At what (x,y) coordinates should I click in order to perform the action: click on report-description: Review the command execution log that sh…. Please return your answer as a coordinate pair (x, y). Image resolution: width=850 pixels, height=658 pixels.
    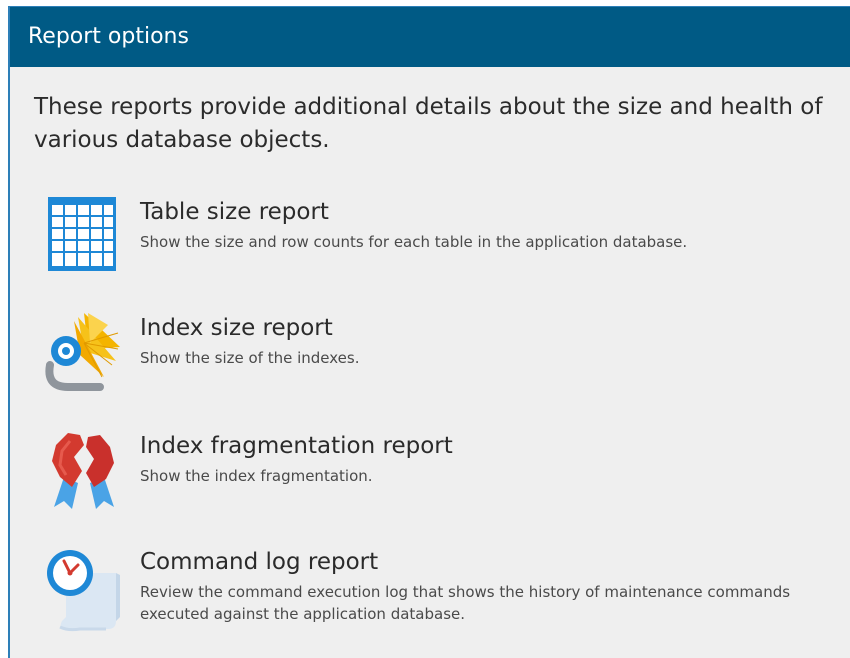
    Looking at the image, I should click on (465, 603).